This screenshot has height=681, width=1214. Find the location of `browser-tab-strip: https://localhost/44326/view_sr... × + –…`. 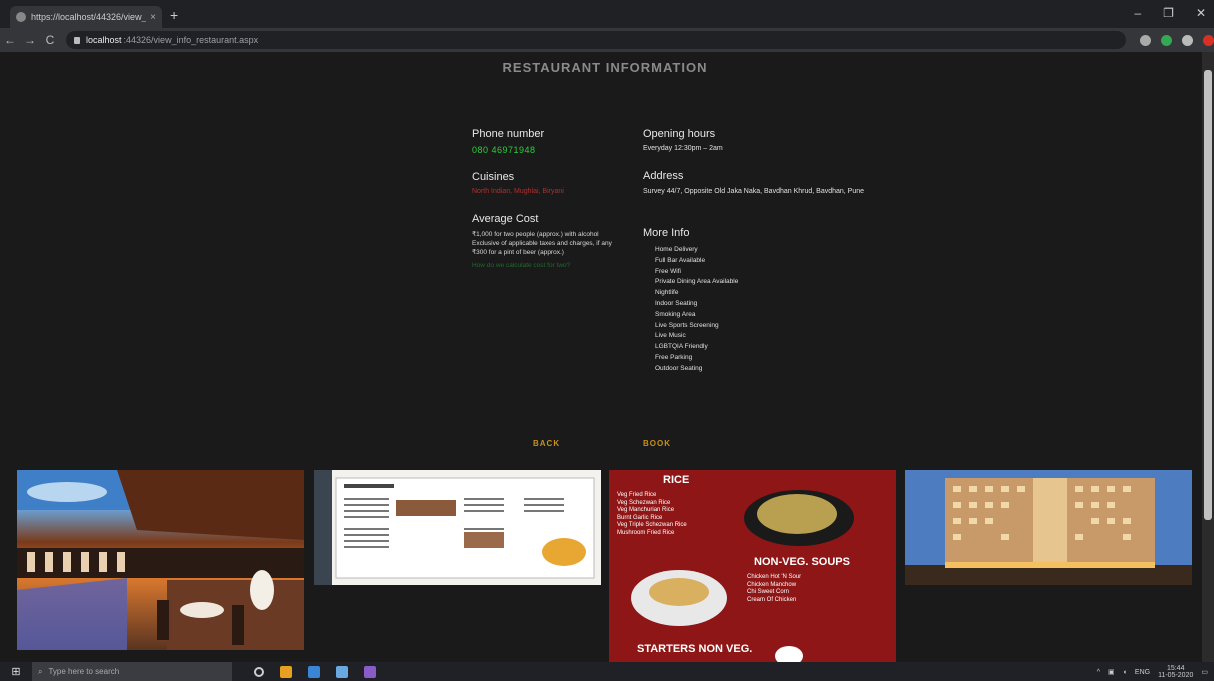

browser-tab-strip: https://localhost/44326/view_sr... × + –… is located at coordinates (607, 14).